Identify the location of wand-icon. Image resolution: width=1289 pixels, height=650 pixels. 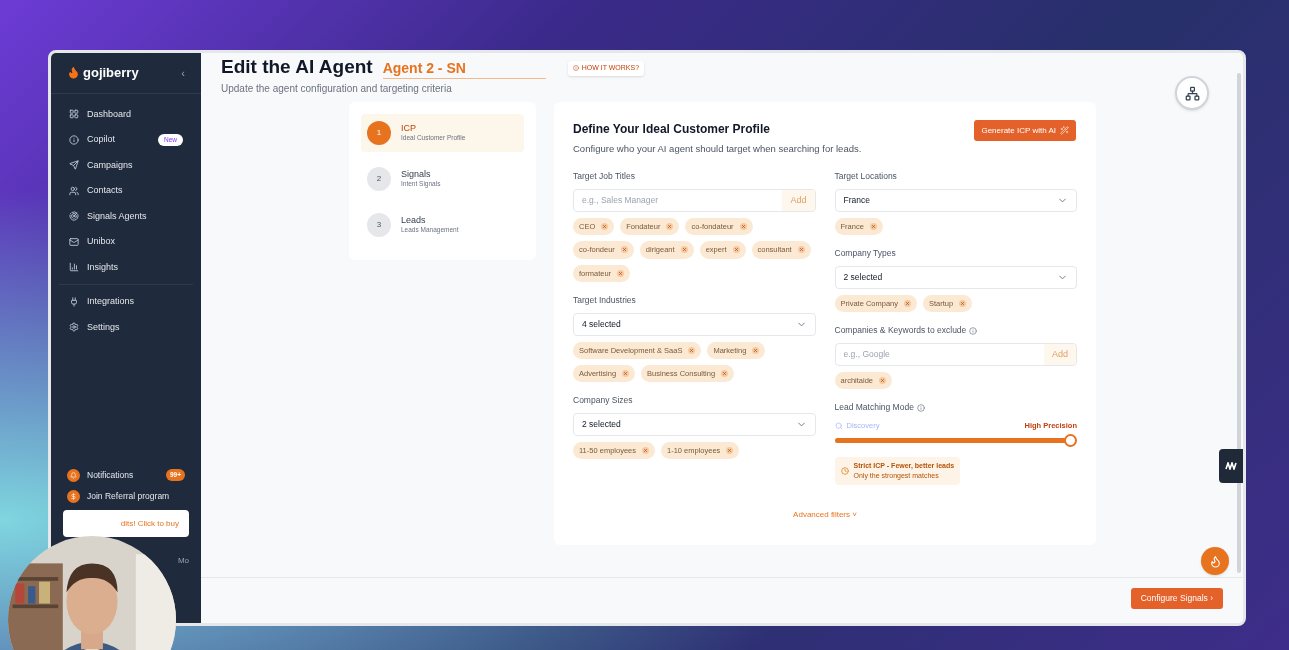
(1064, 130).